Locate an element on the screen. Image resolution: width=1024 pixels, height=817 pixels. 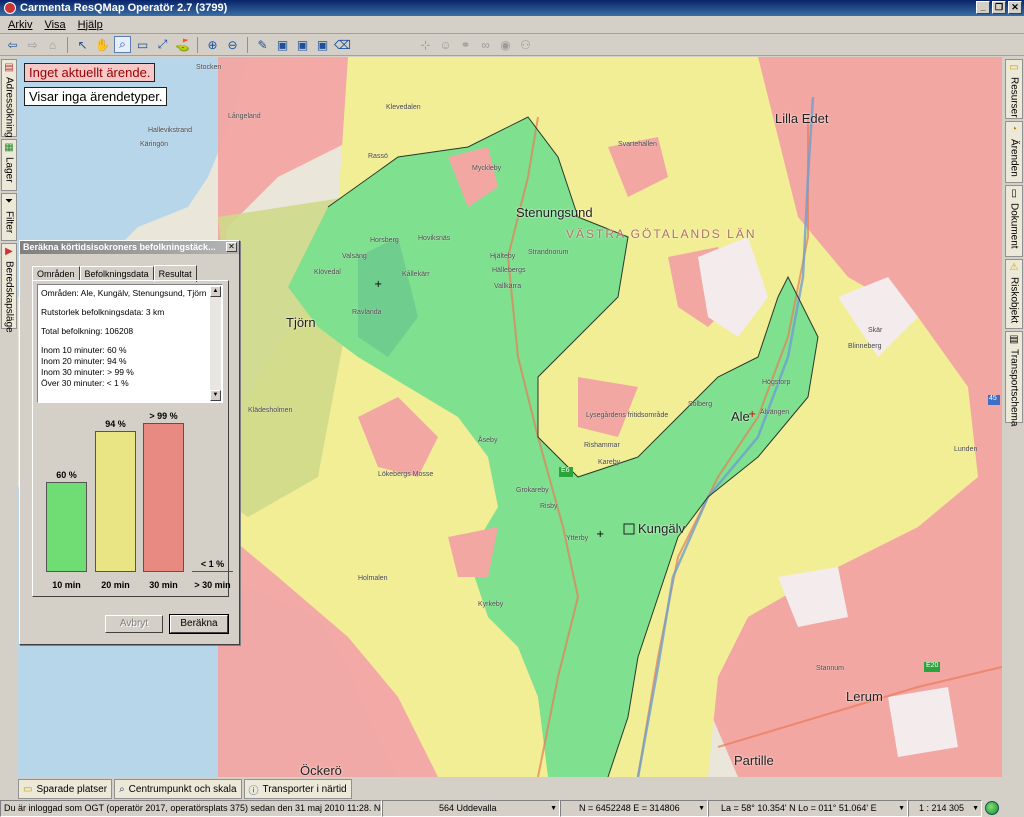
window-title: Carmenta ResQMap Operatör 2.7 (3799) is located at coordinates (124, 8).